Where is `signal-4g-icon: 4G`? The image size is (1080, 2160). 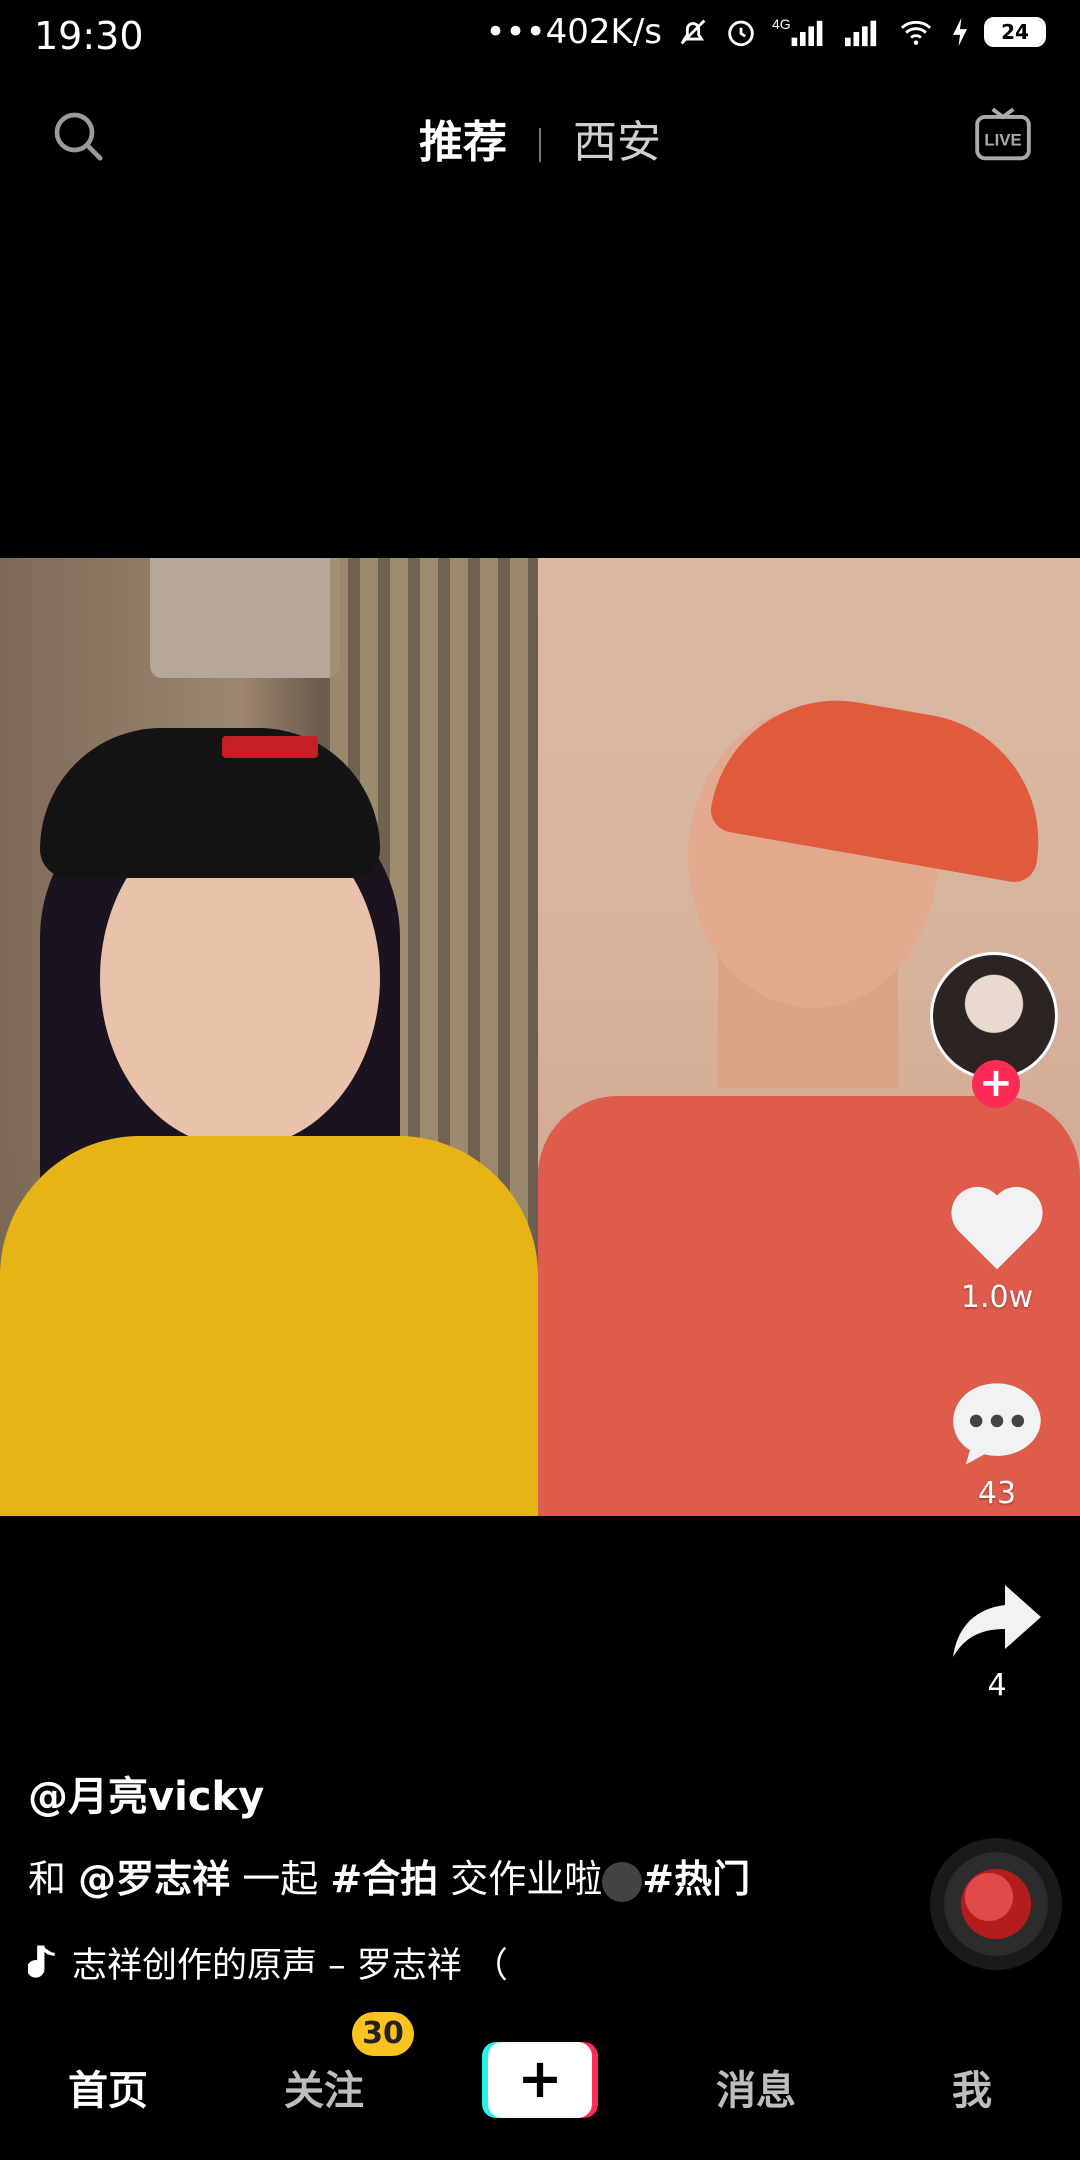 signal-4g-icon: 4G is located at coordinates (797, 31).